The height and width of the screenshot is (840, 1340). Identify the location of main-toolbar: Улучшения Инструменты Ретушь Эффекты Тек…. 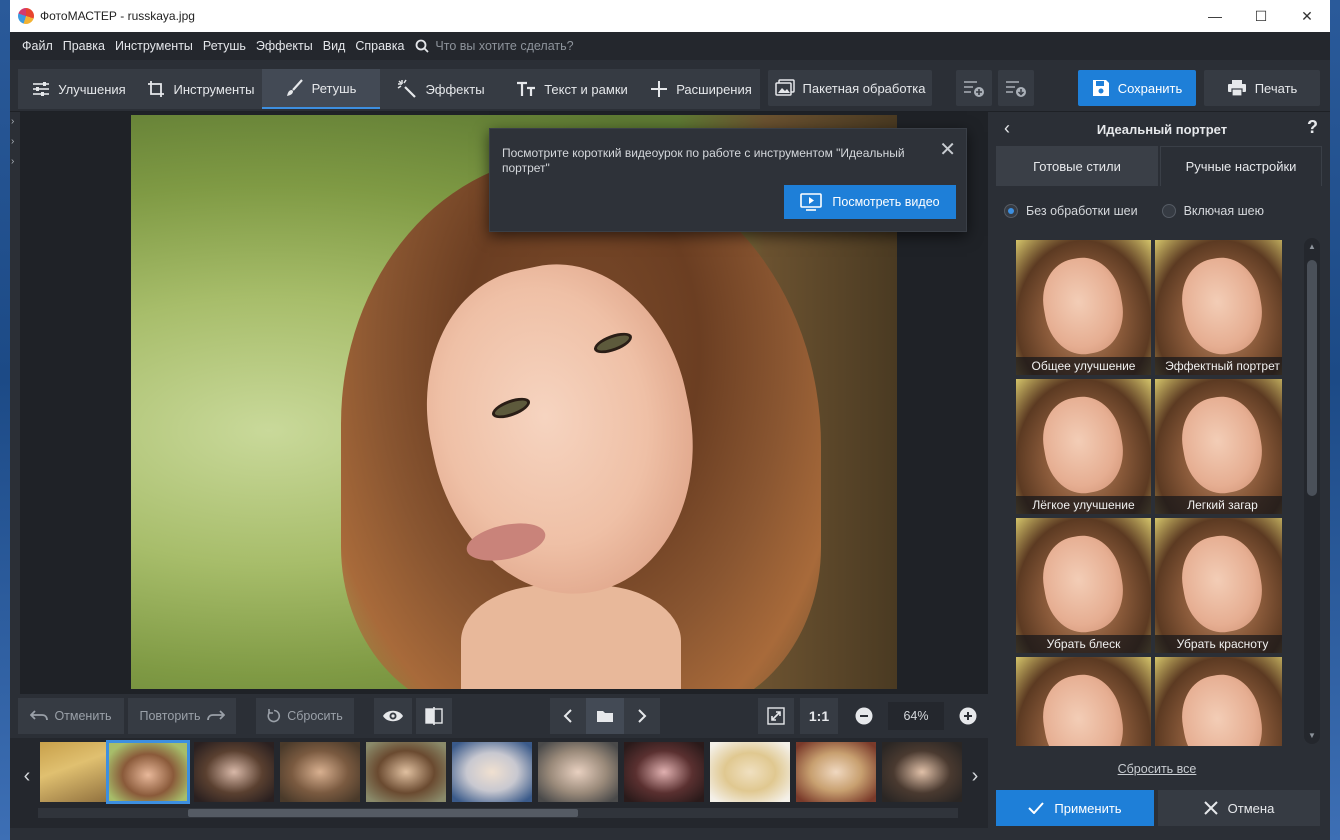
(670, 86).